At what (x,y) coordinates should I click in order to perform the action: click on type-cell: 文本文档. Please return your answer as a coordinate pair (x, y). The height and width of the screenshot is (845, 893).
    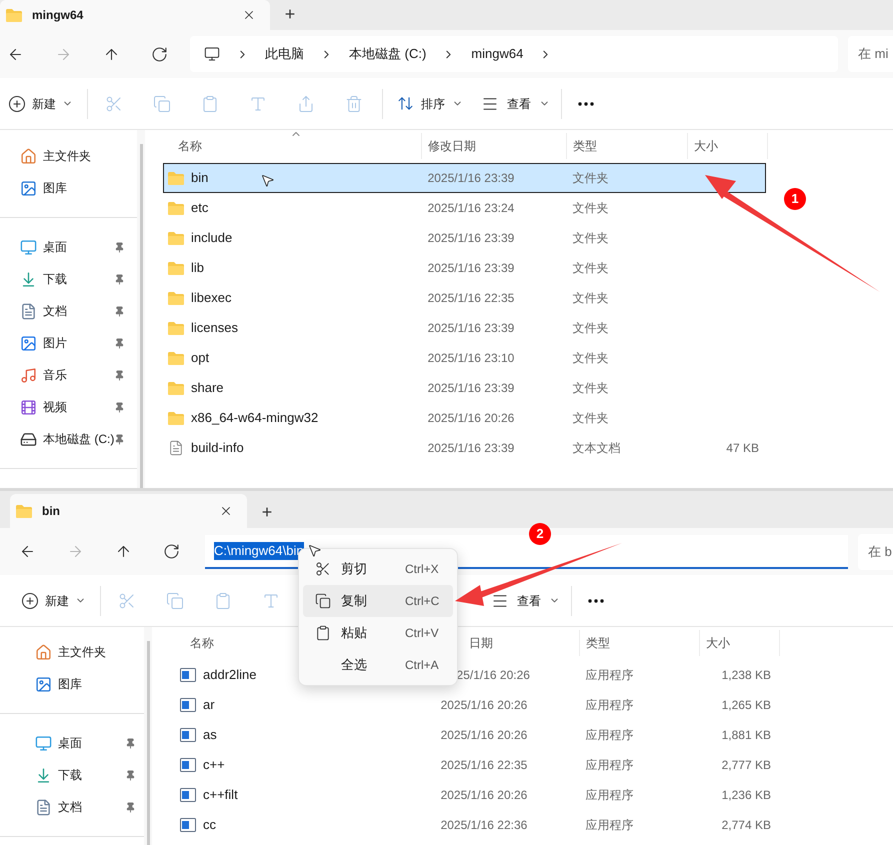
    Looking at the image, I should click on (596, 448).